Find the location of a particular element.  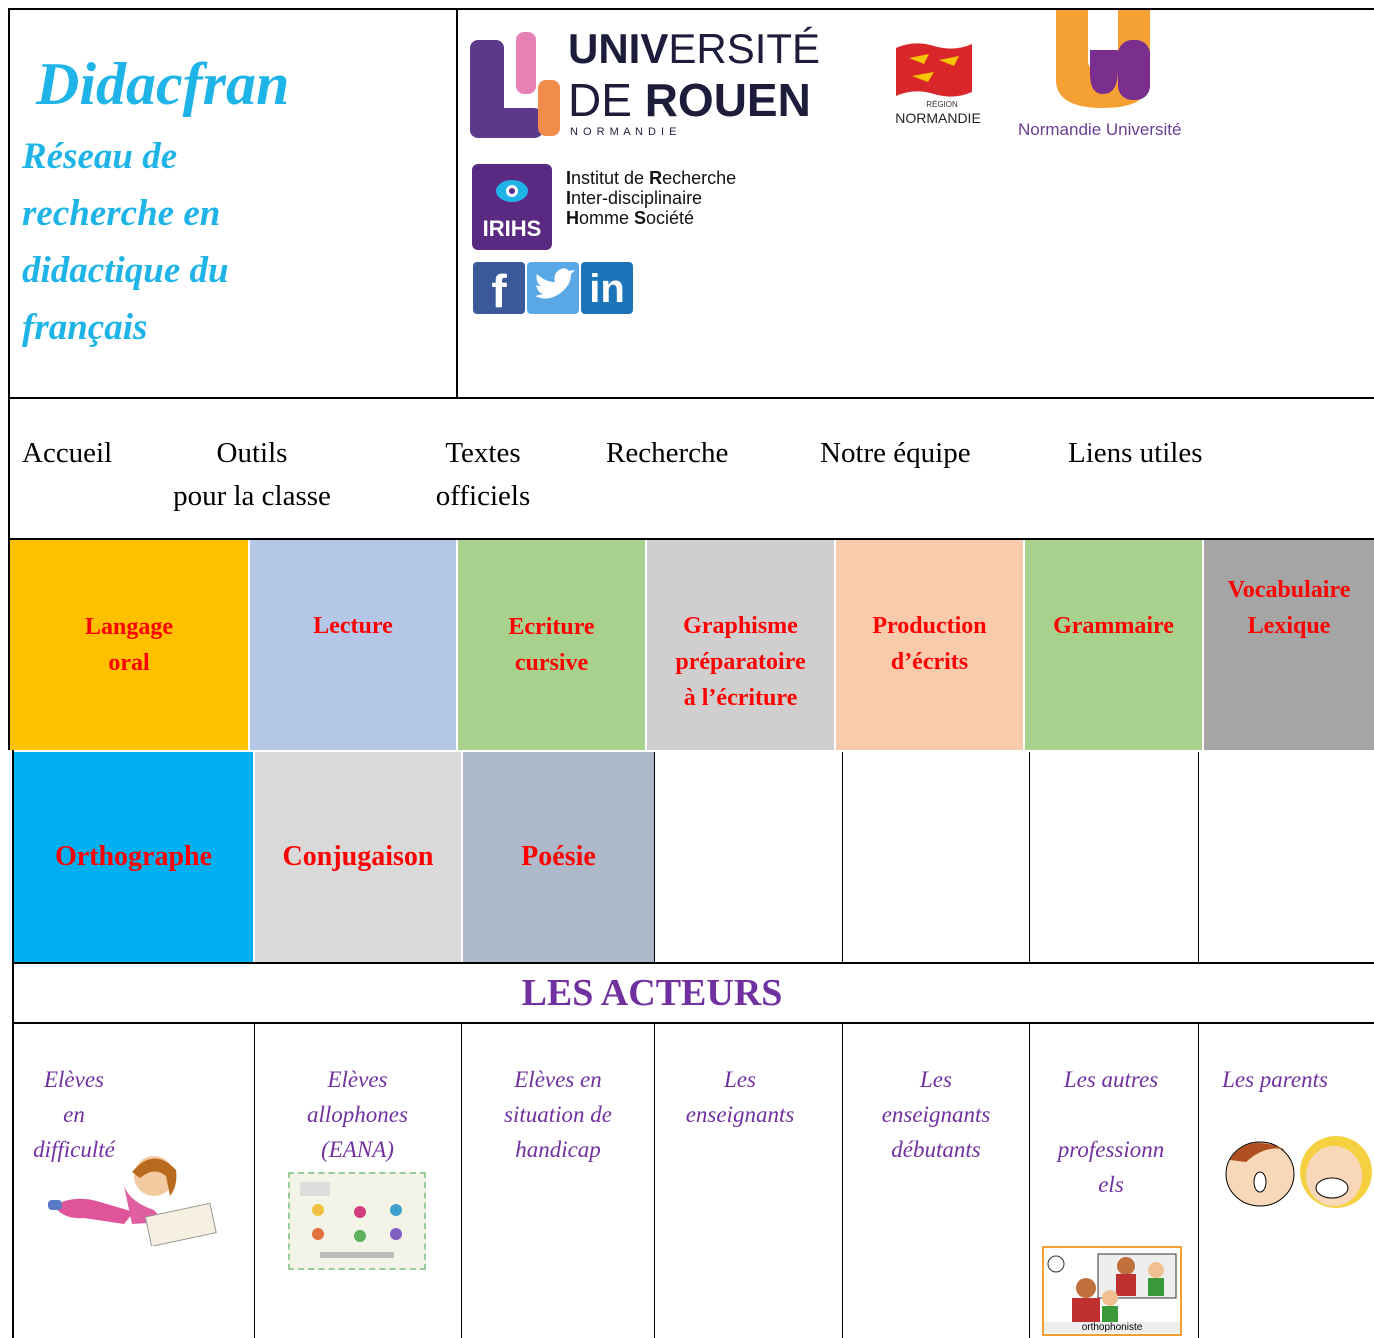

tile-orthographe-label: Orthographe is located at coordinates (133, 856).